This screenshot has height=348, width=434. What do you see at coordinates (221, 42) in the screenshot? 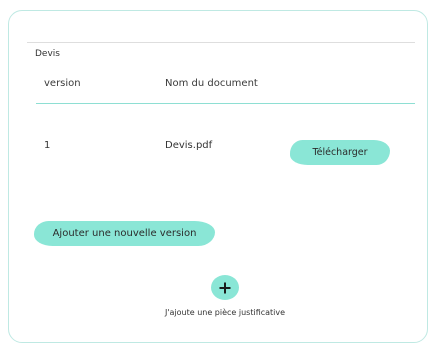
I see `top-divider` at bounding box center [221, 42].